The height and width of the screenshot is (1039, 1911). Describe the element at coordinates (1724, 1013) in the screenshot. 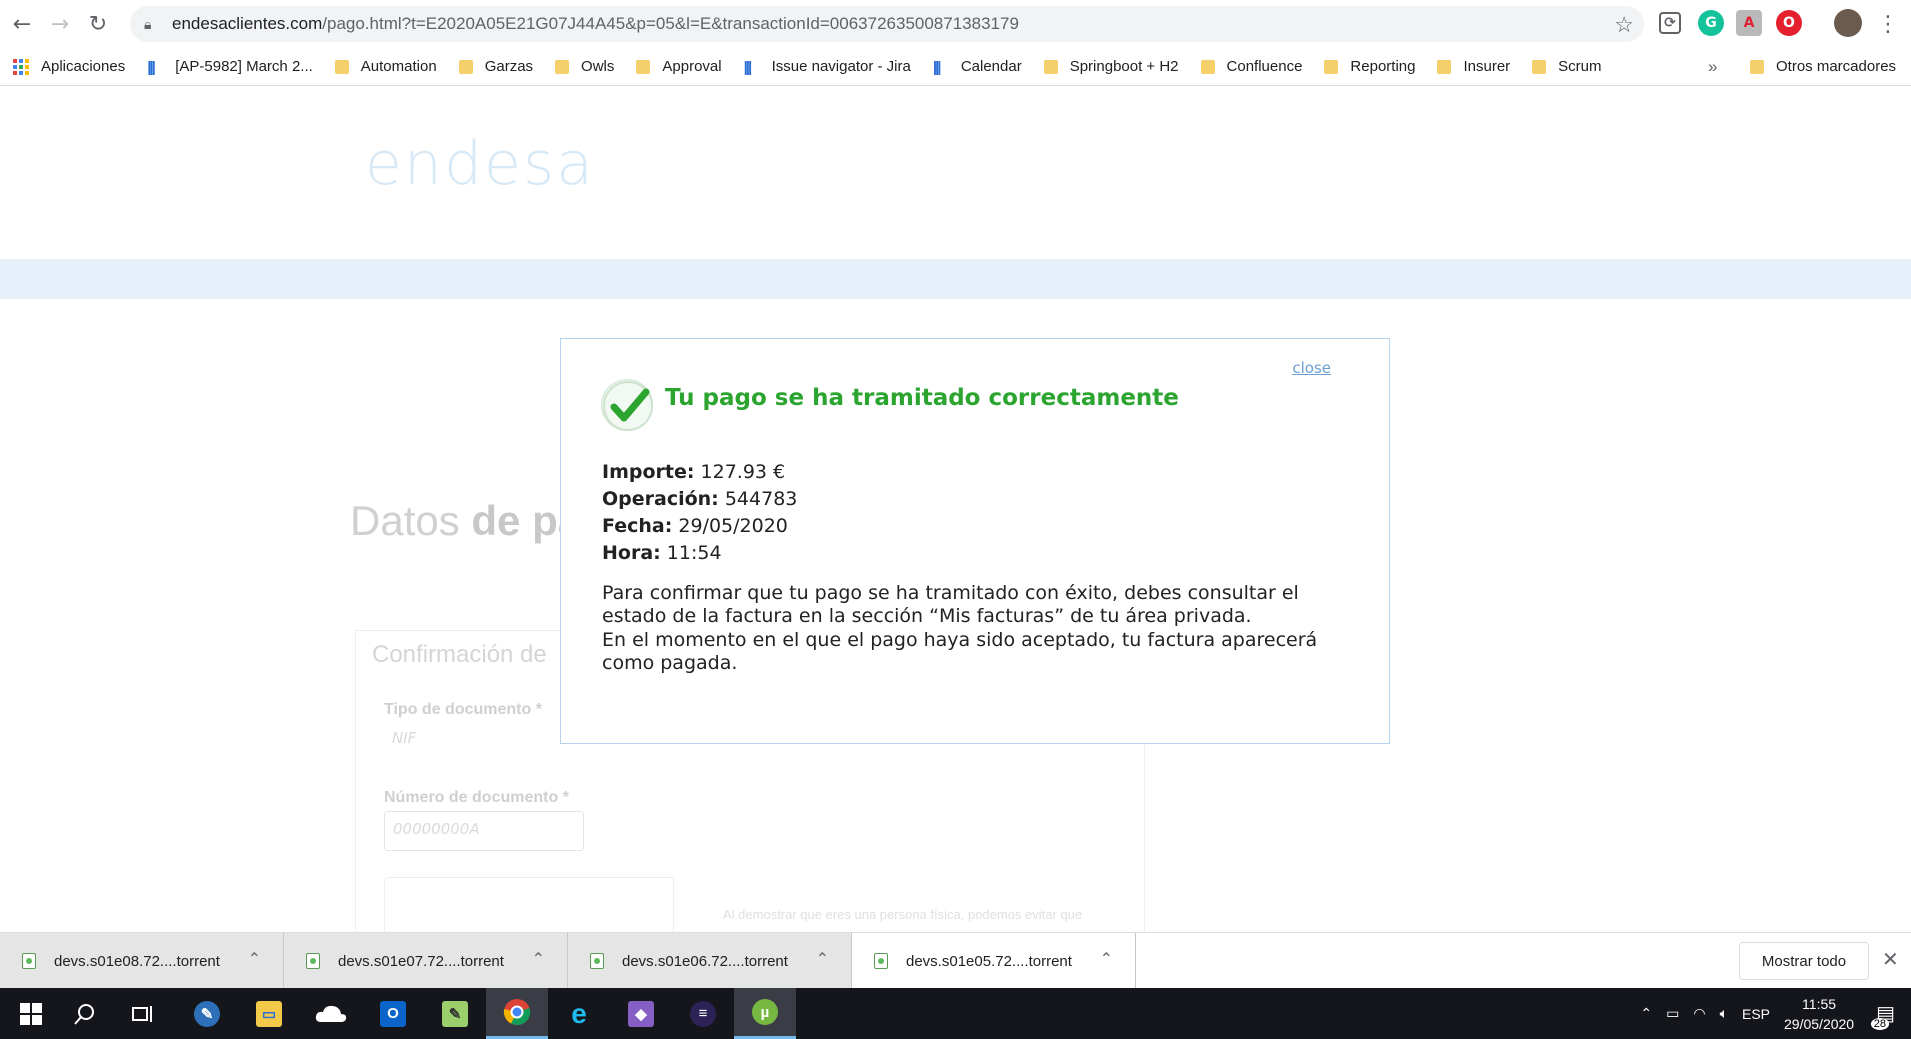

I see `volume-icon: 🔈︎` at that location.